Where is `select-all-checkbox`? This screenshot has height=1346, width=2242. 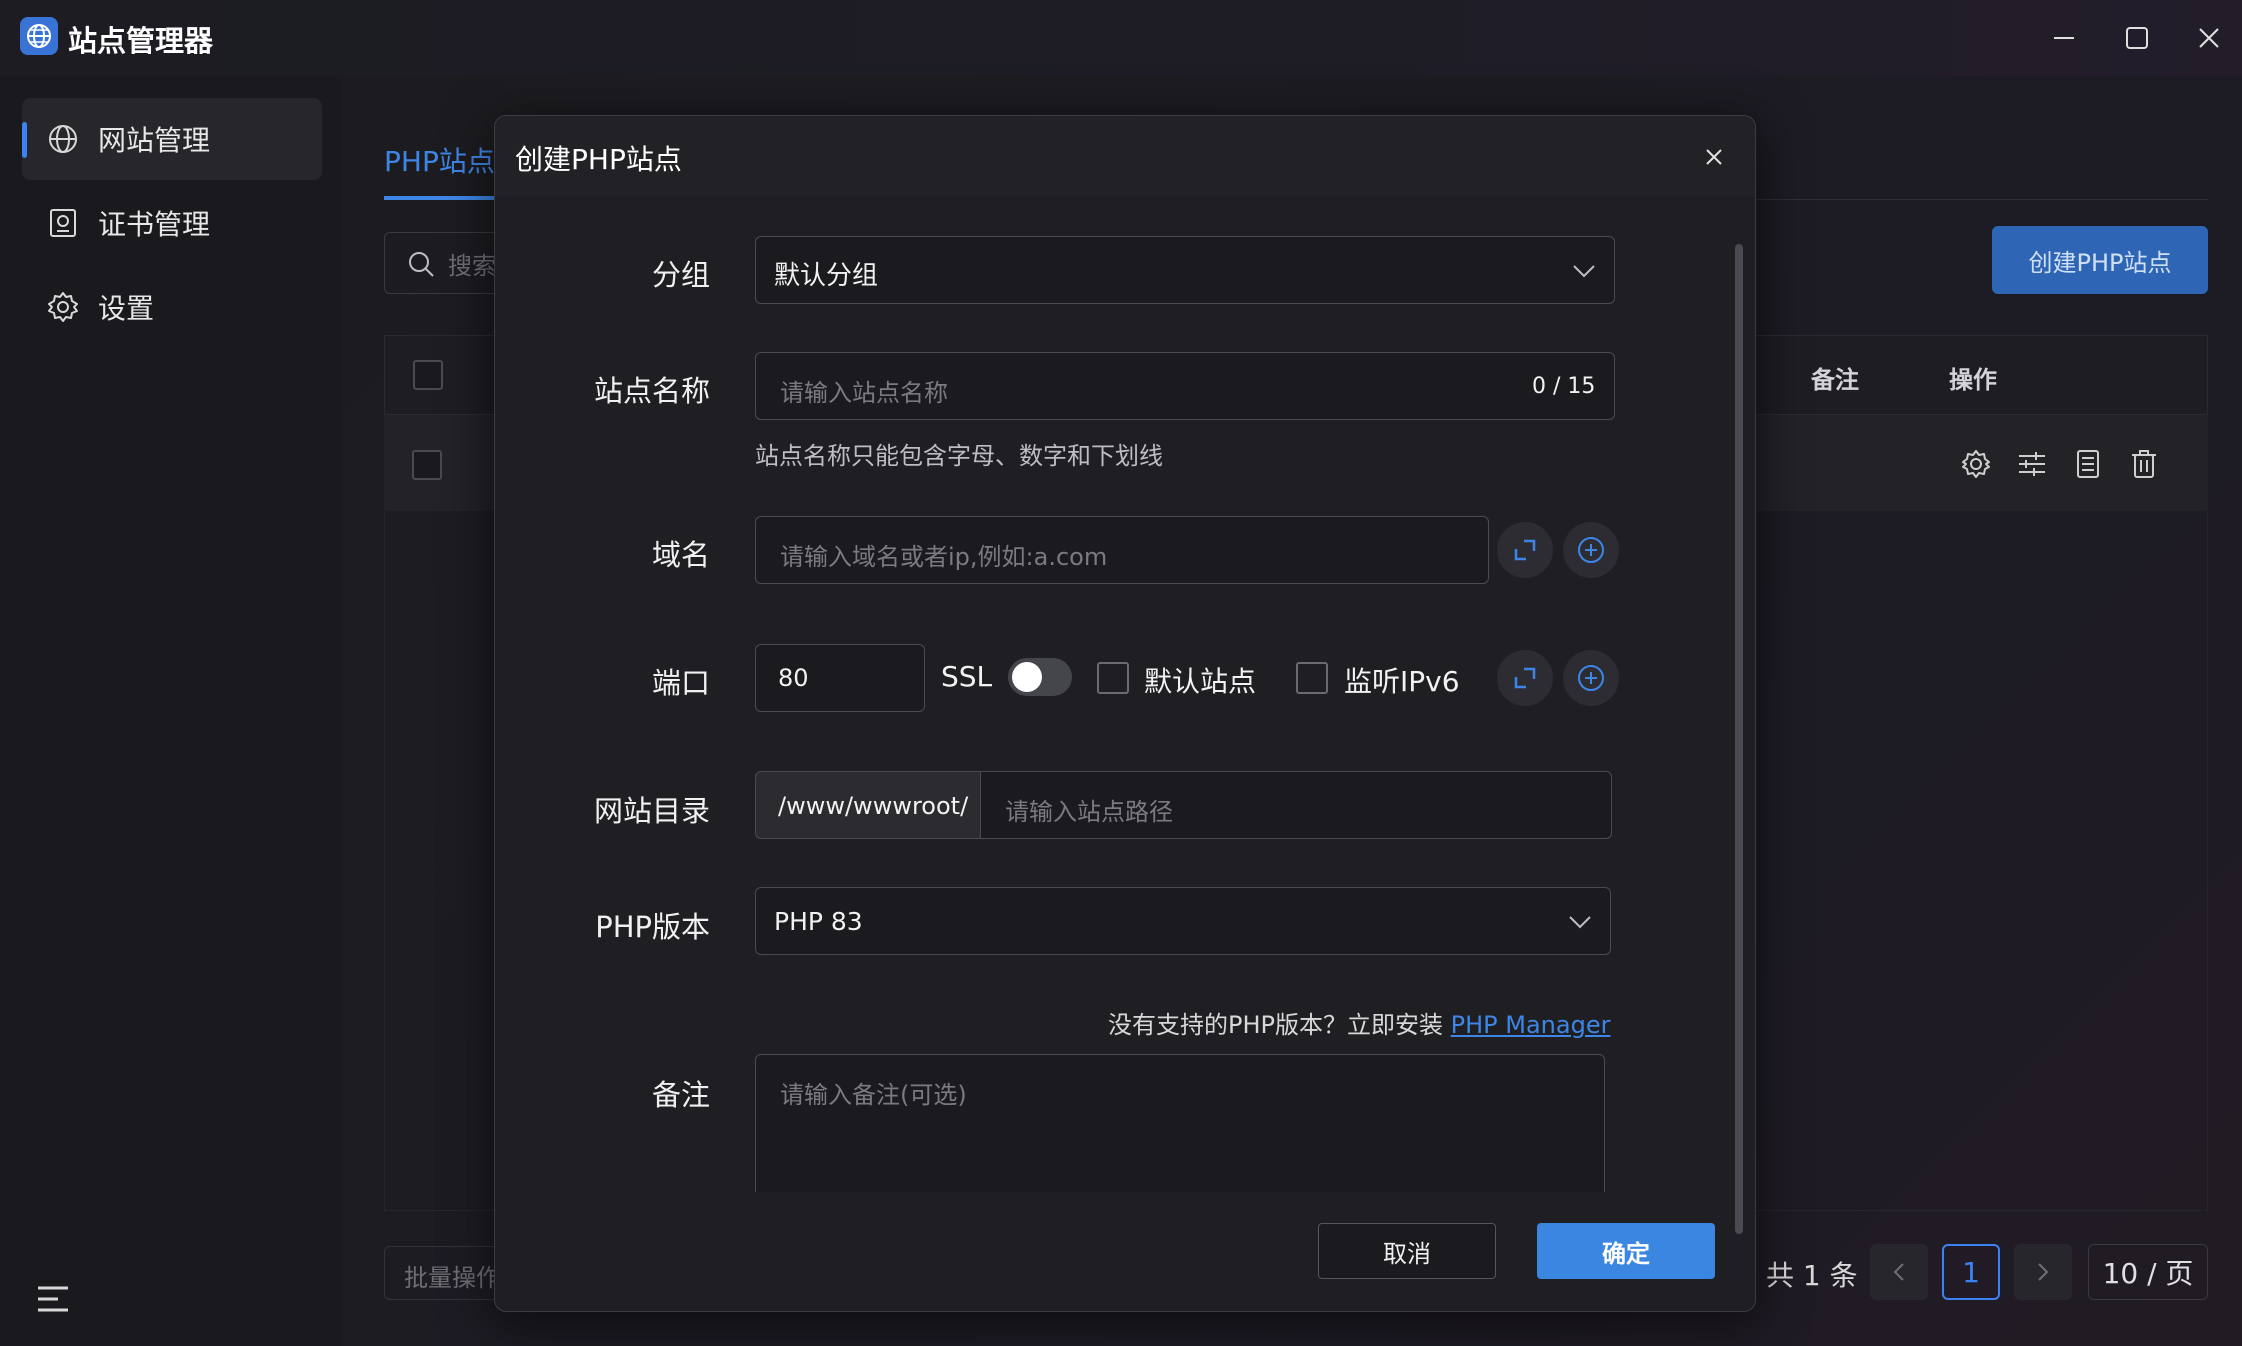
select-all-checkbox is located at coordinates (428, 375).